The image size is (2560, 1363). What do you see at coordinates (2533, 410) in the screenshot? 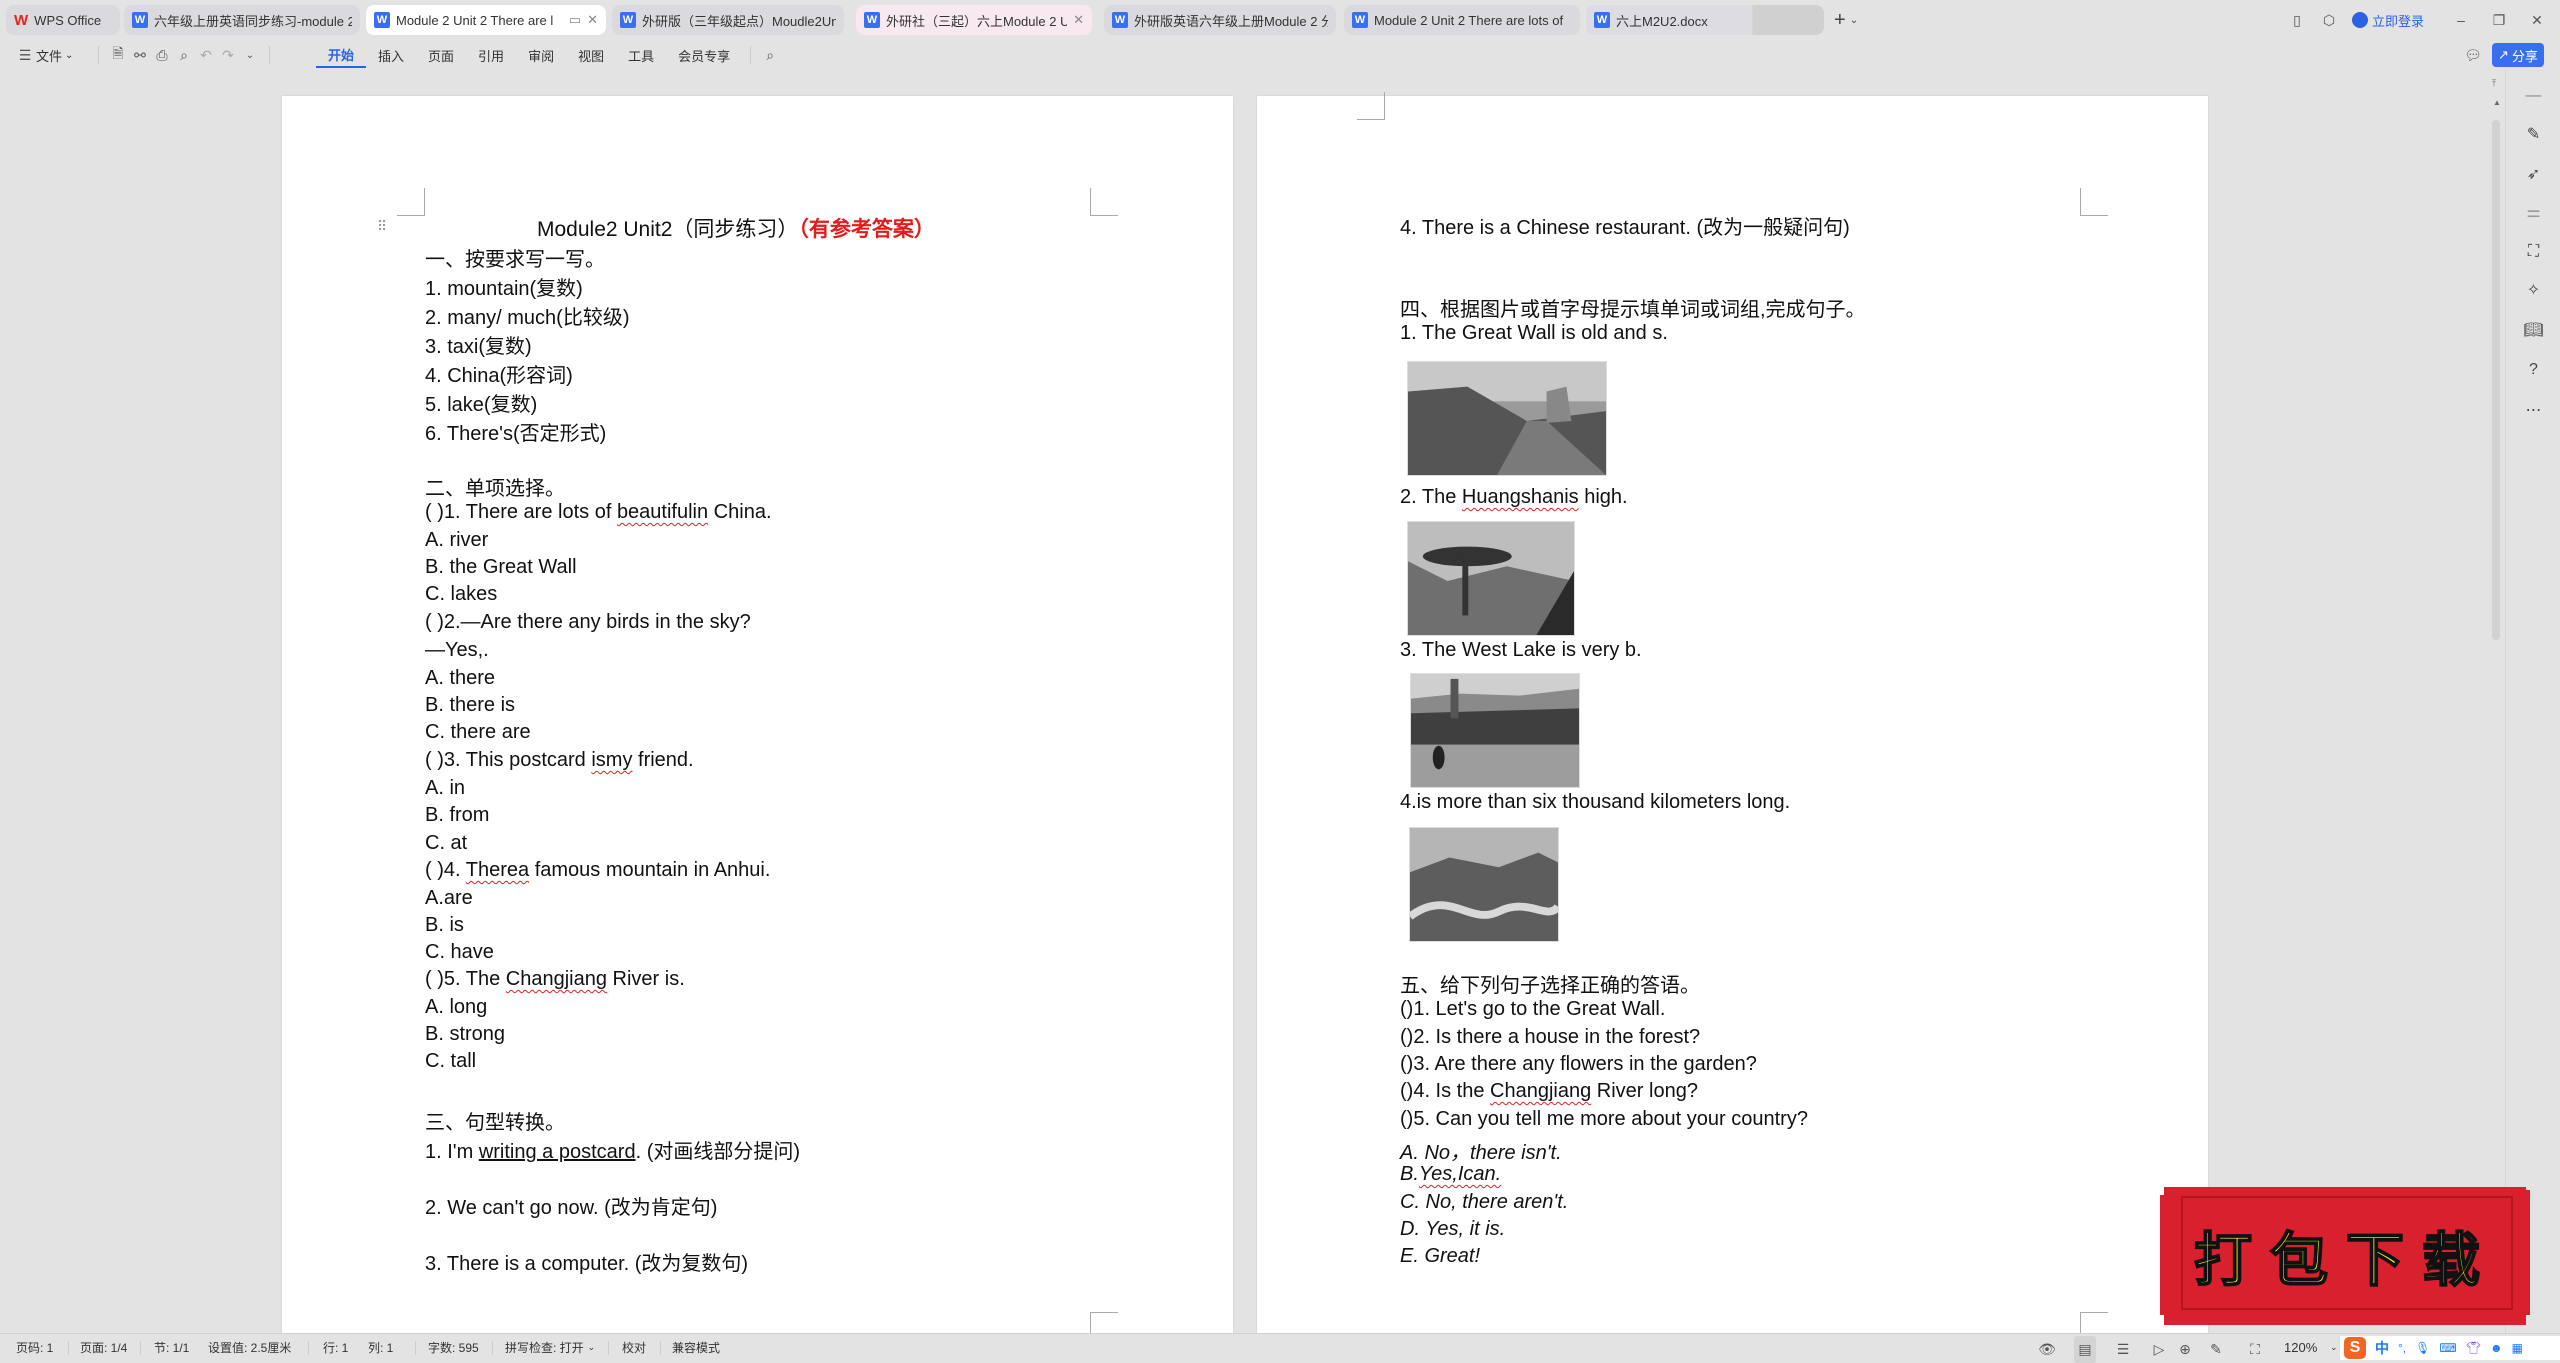
I see `more-icon: ⋯` at bounding box center [2533, 410].